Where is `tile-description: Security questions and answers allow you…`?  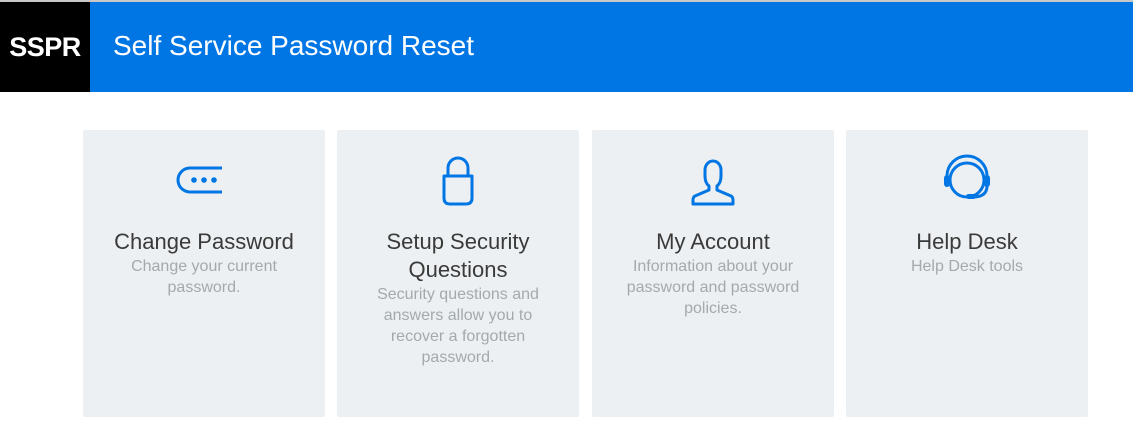 tile-description: Security questions and answers allow you… is located at coordinates (458, 326).